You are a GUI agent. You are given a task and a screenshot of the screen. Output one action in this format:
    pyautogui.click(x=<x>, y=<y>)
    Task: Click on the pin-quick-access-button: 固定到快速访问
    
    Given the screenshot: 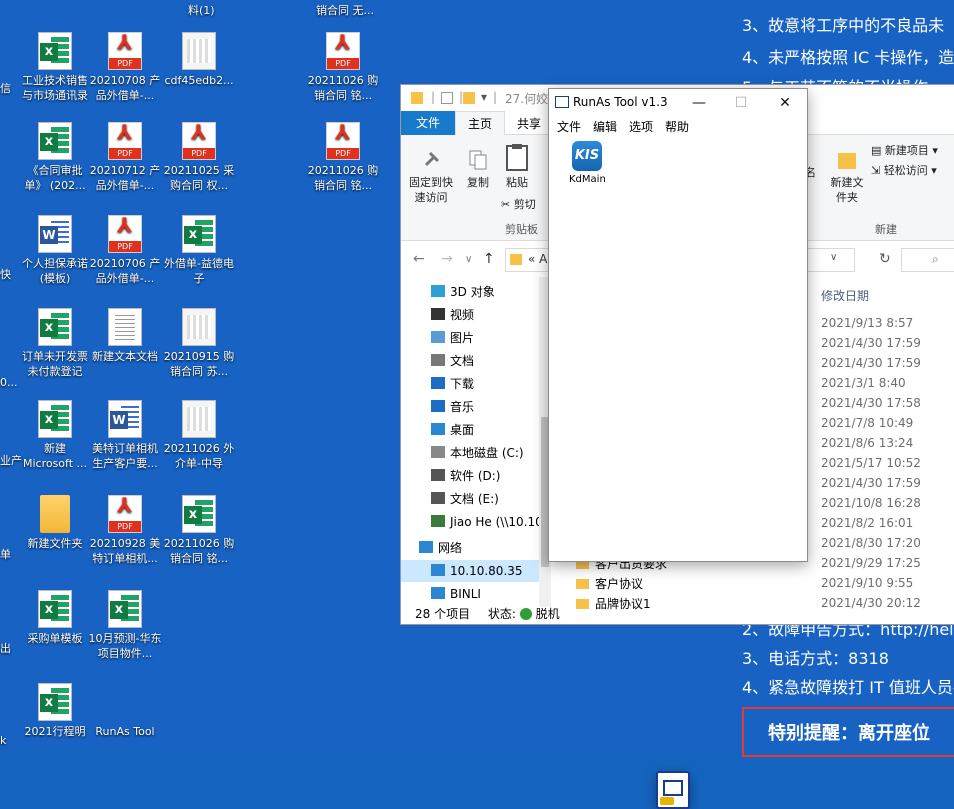 What is the action you would take?
    pyautogui.click(x=431, y=177)
    